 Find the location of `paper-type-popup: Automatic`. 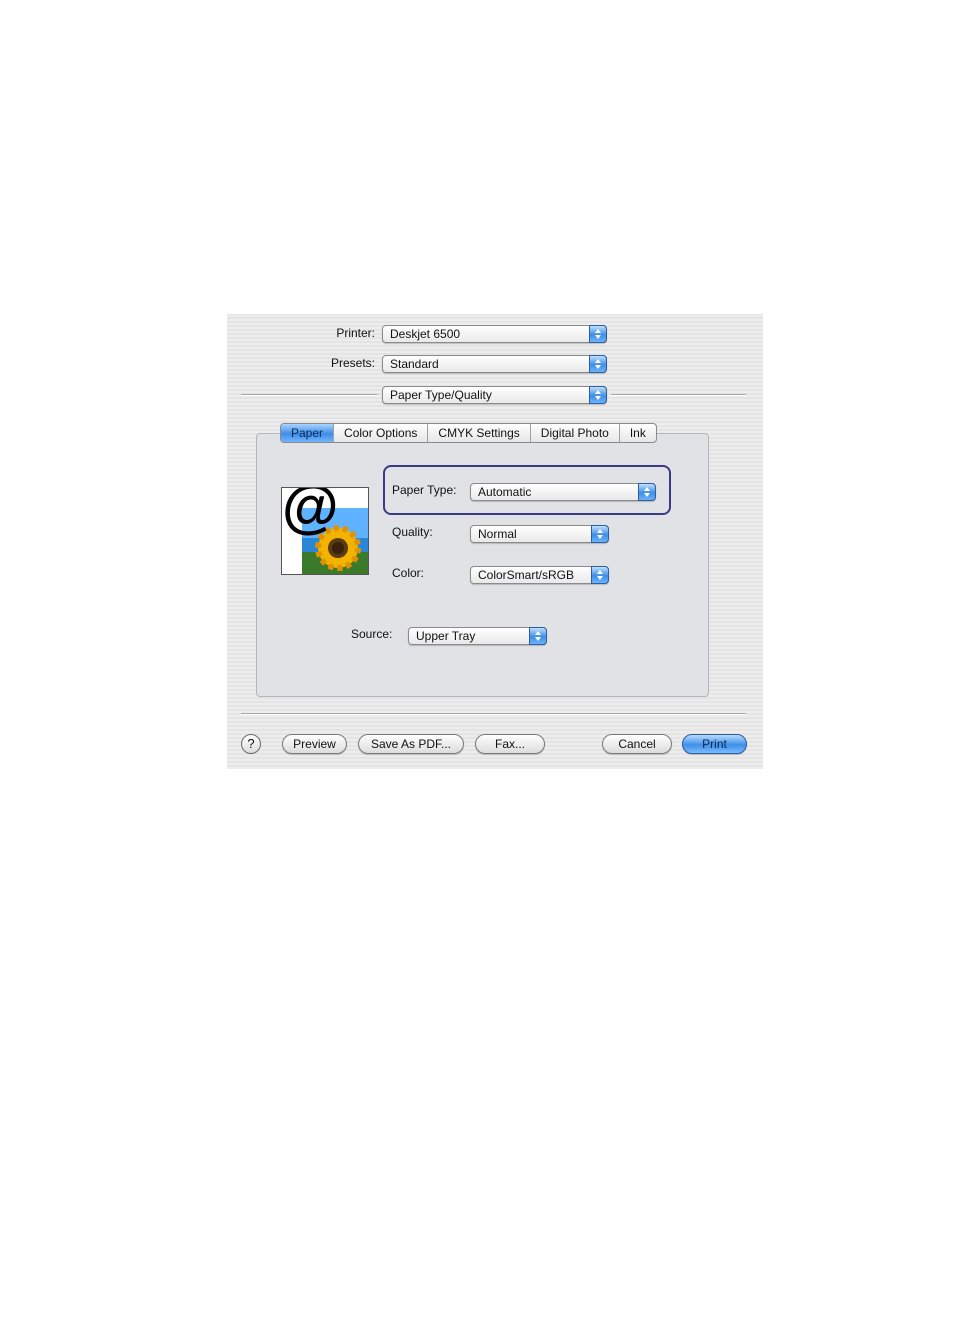

paper-type-popup: Automatic is located at coordinates (563, 492).